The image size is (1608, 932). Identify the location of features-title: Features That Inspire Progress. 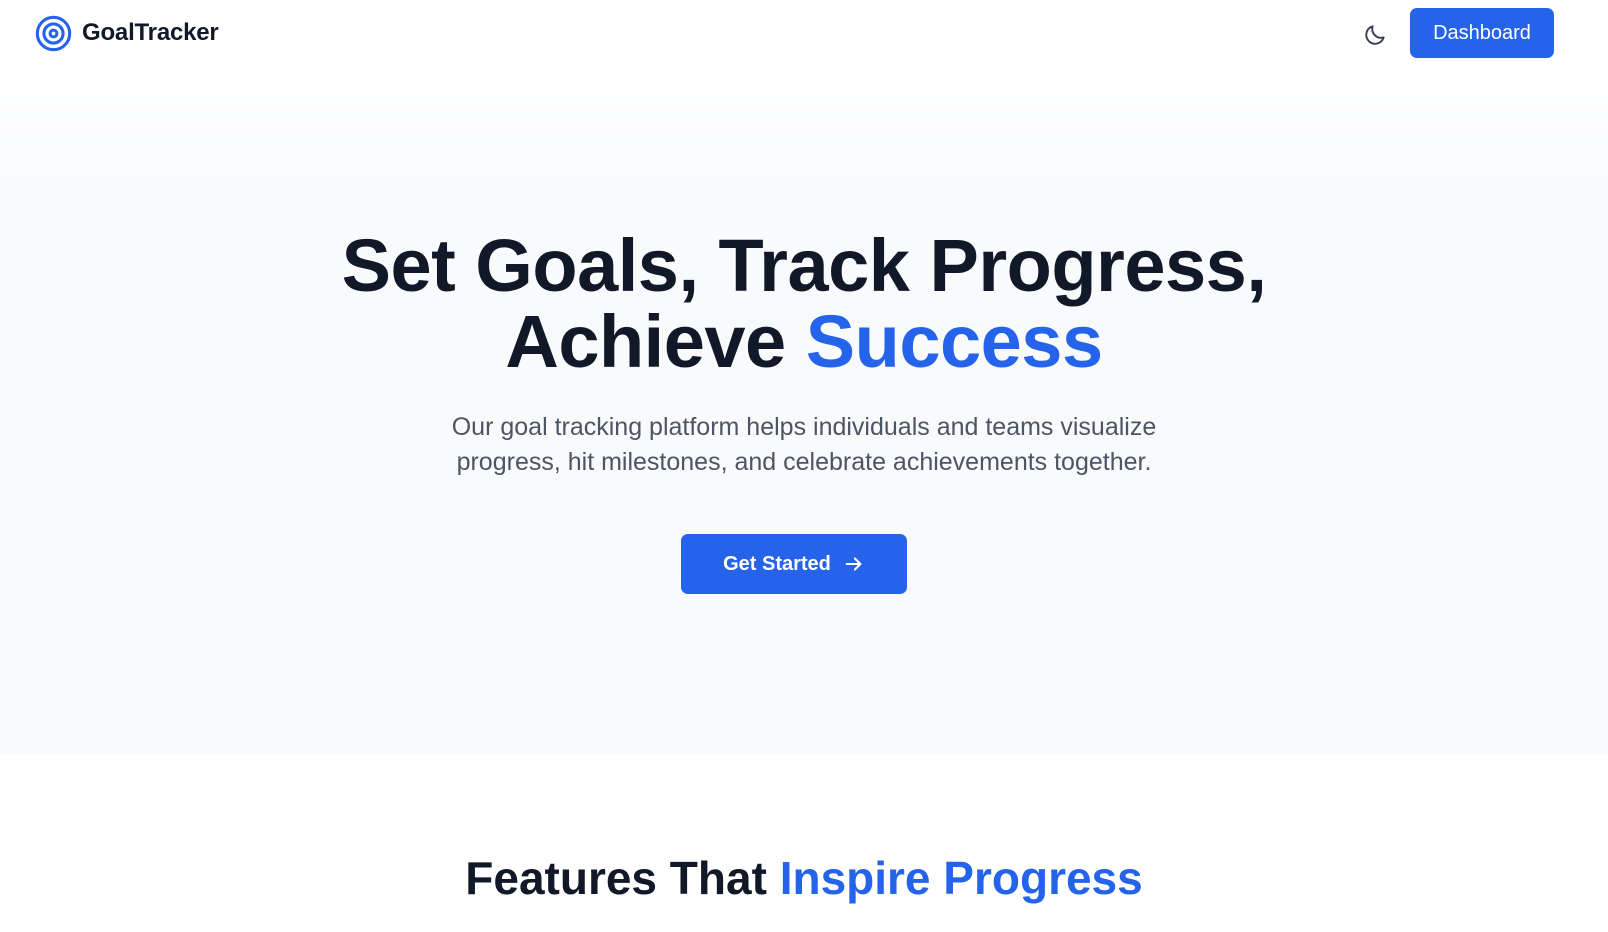
(804, 878).